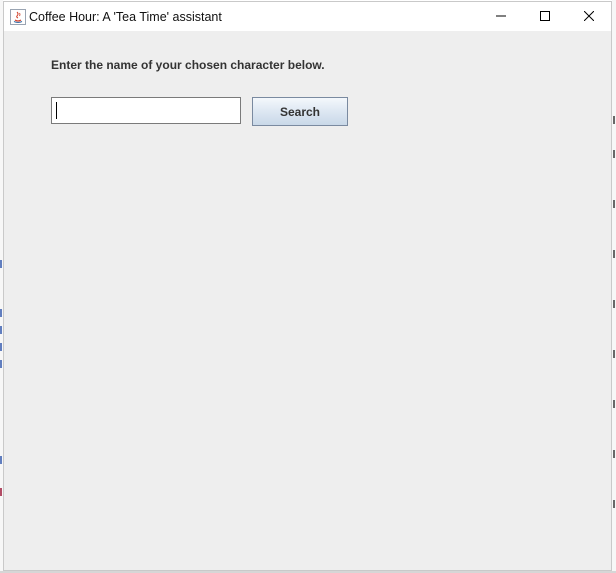 This screenshot has height=573, width=616. Describe the element at coordinates (56, 110) in the screenshot. I see `text-caret` at that location.